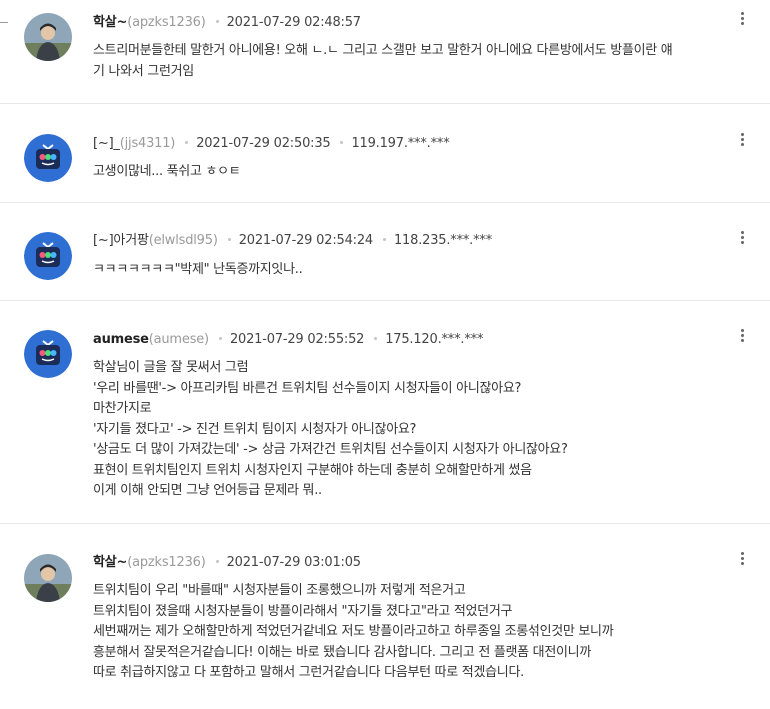  Describe the element at coordinates (443, 240) in the screenshot. I see `ip-address: 118.235.***.***` at that location.